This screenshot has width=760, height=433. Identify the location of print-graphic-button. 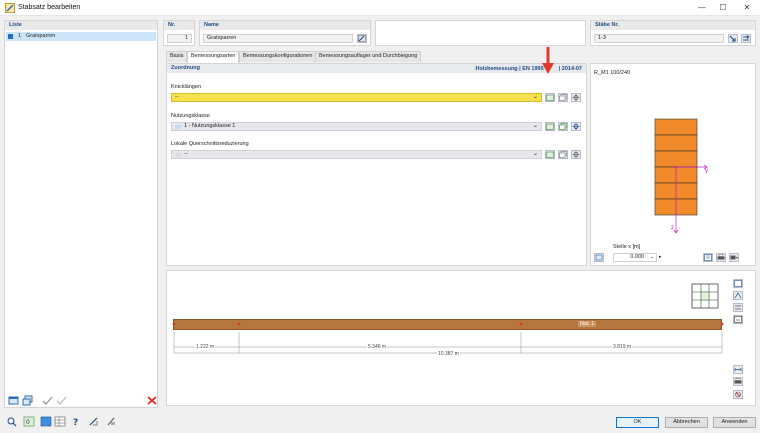
(738, 381).